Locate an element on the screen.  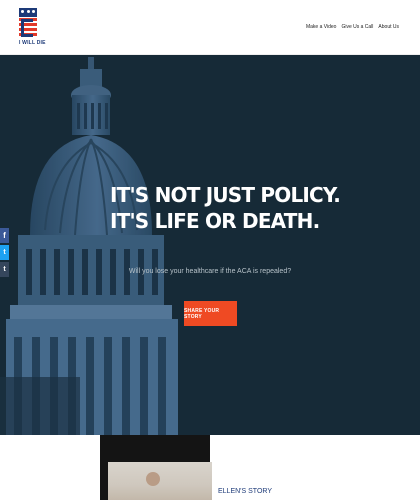
twitter-icon: t is located at coordinates (4, 252).